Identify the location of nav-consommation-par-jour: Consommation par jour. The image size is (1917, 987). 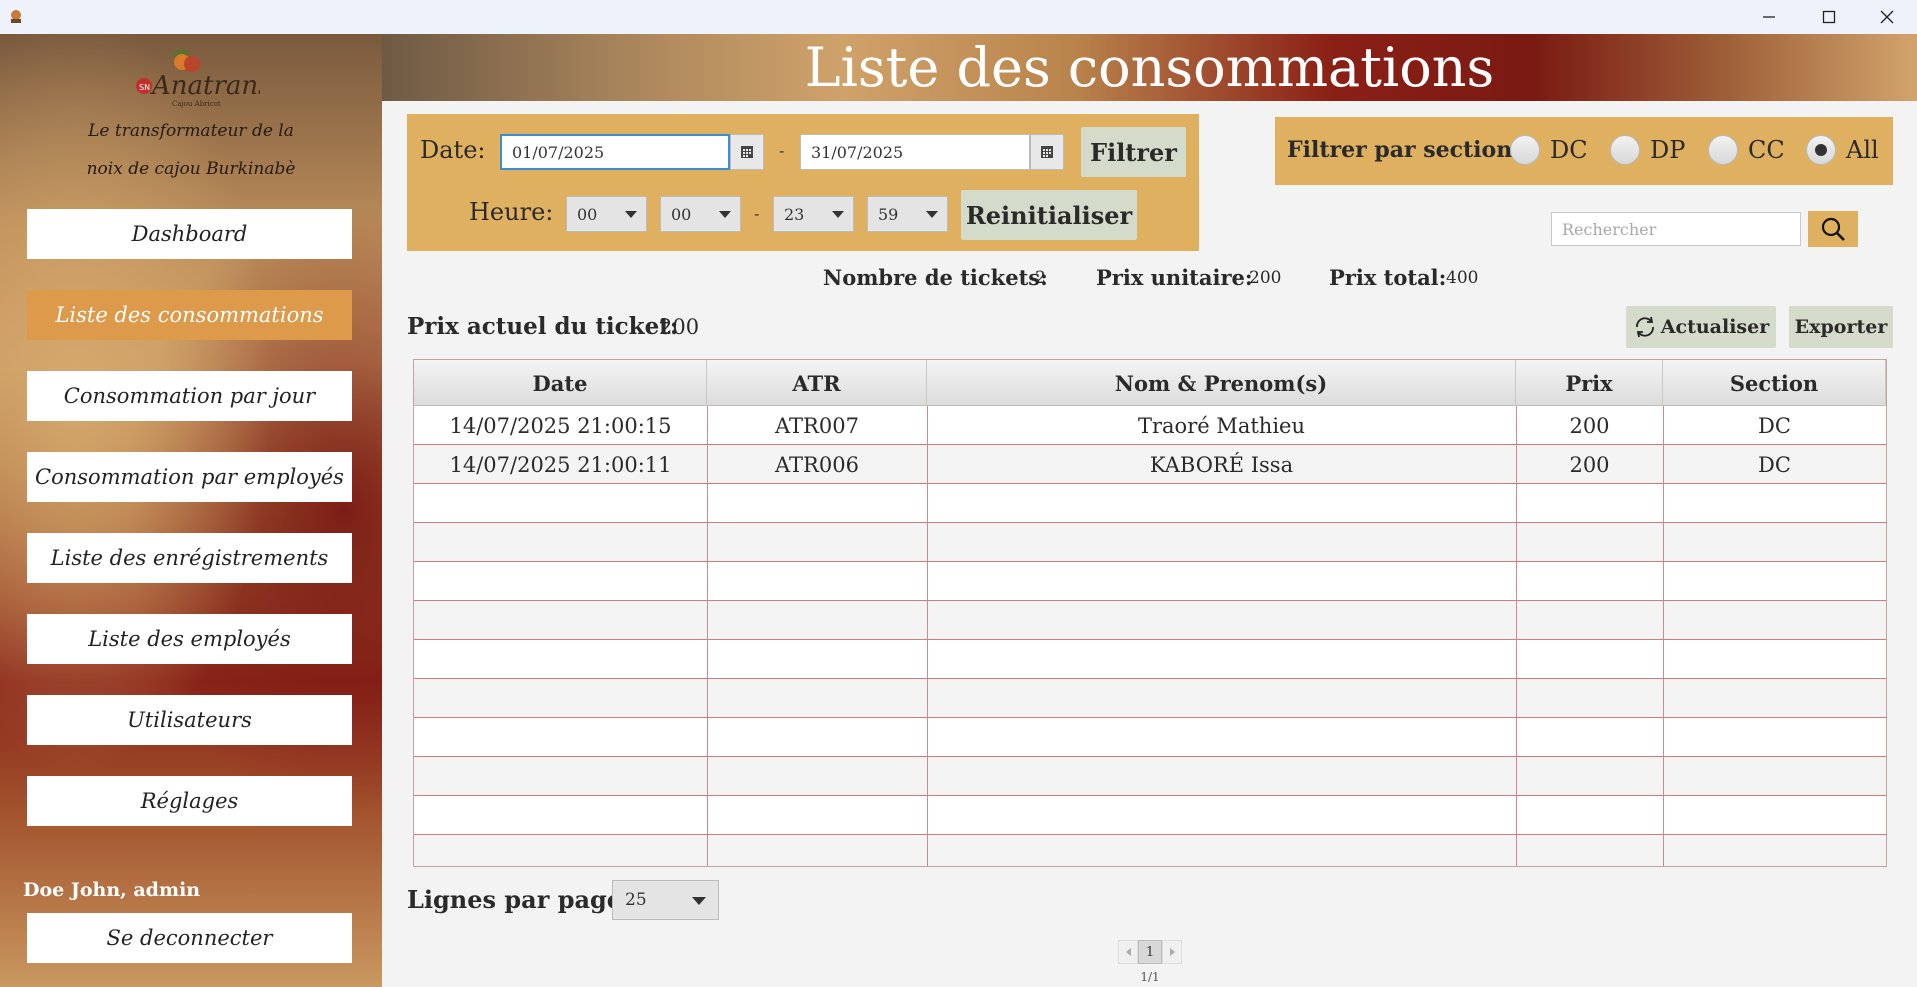
(189, 396).